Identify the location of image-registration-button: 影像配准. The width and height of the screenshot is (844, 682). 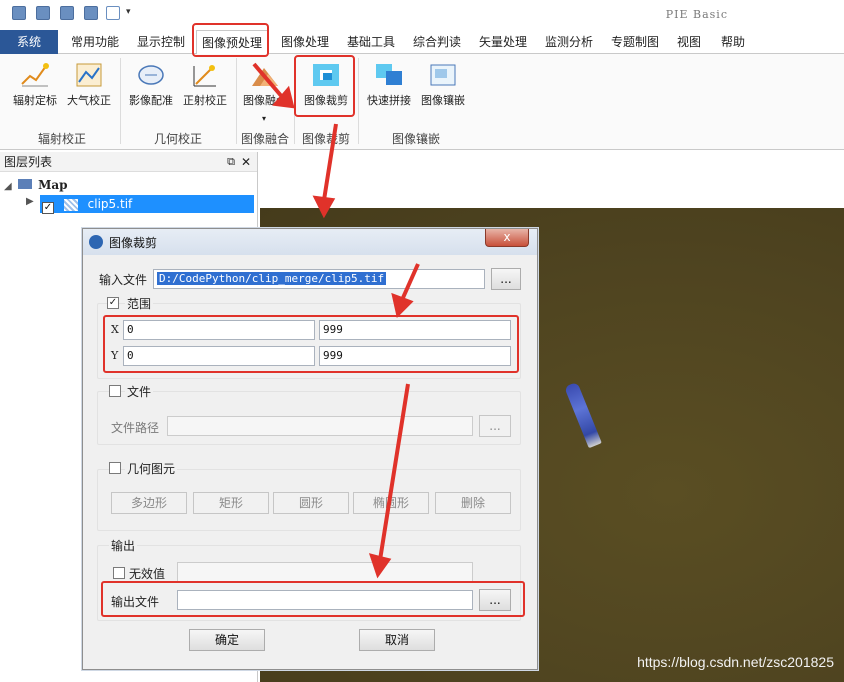
(151, 85).